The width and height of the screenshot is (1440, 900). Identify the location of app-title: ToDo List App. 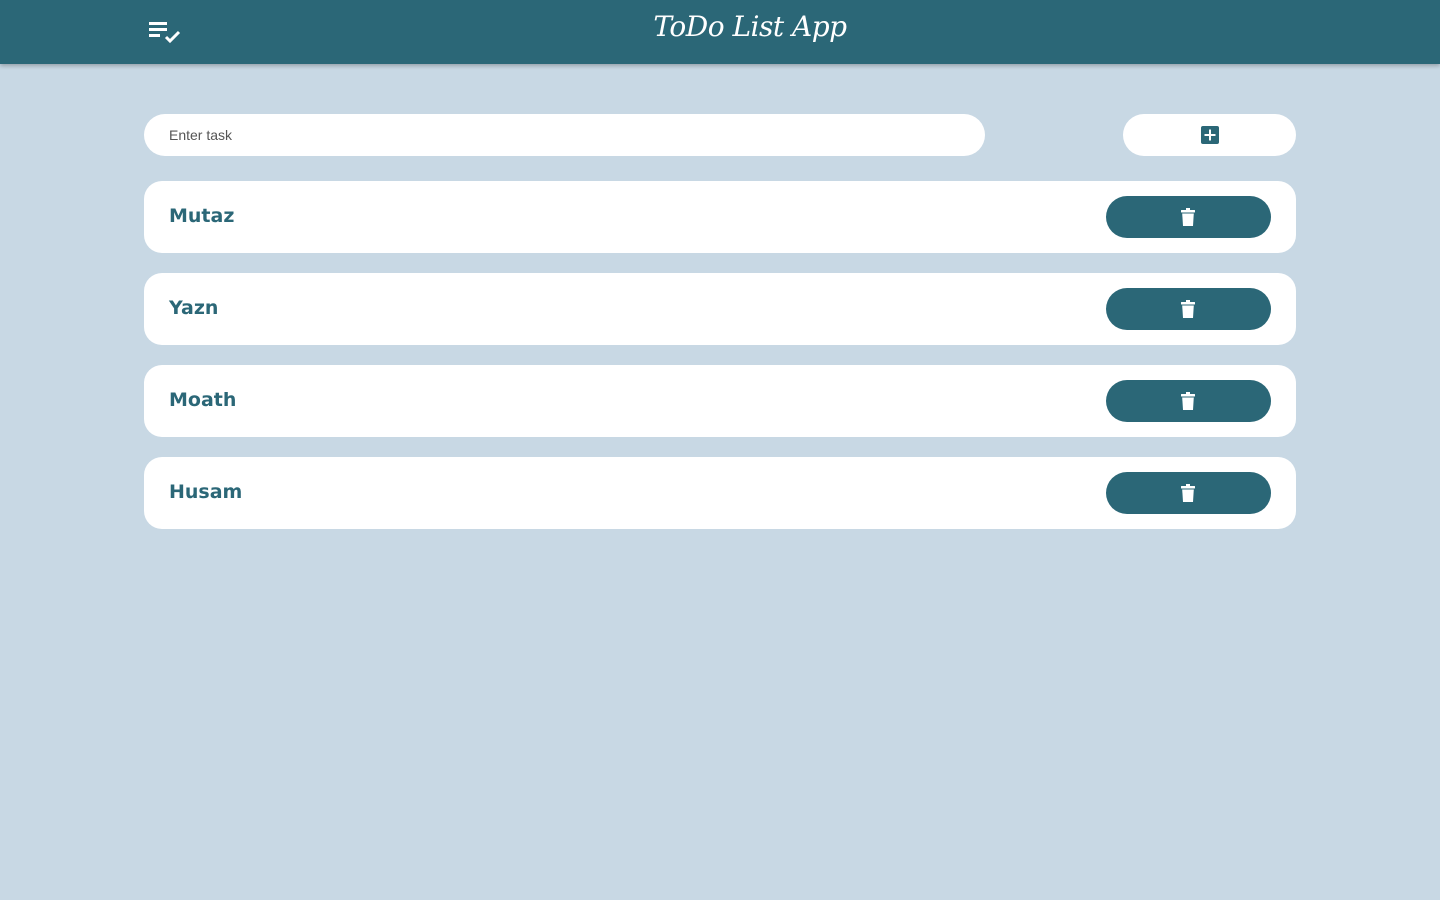
(750, 26).